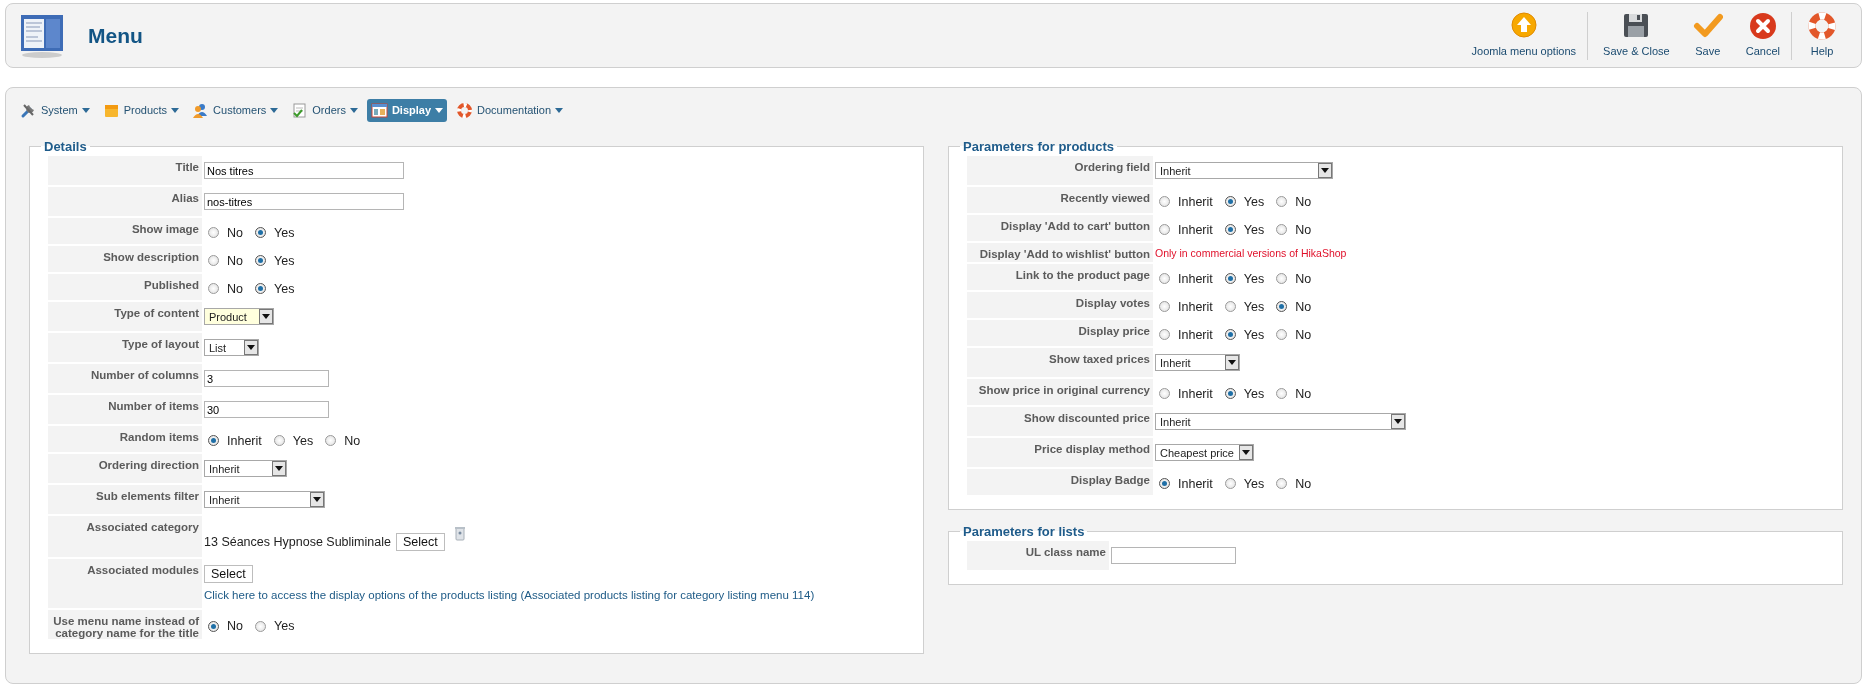 Image resolution: width=1867 pixels, height=687 pixels. Describe the element at coordinates (1822, 25) in the screenshot. I see `help-icon` at that location.